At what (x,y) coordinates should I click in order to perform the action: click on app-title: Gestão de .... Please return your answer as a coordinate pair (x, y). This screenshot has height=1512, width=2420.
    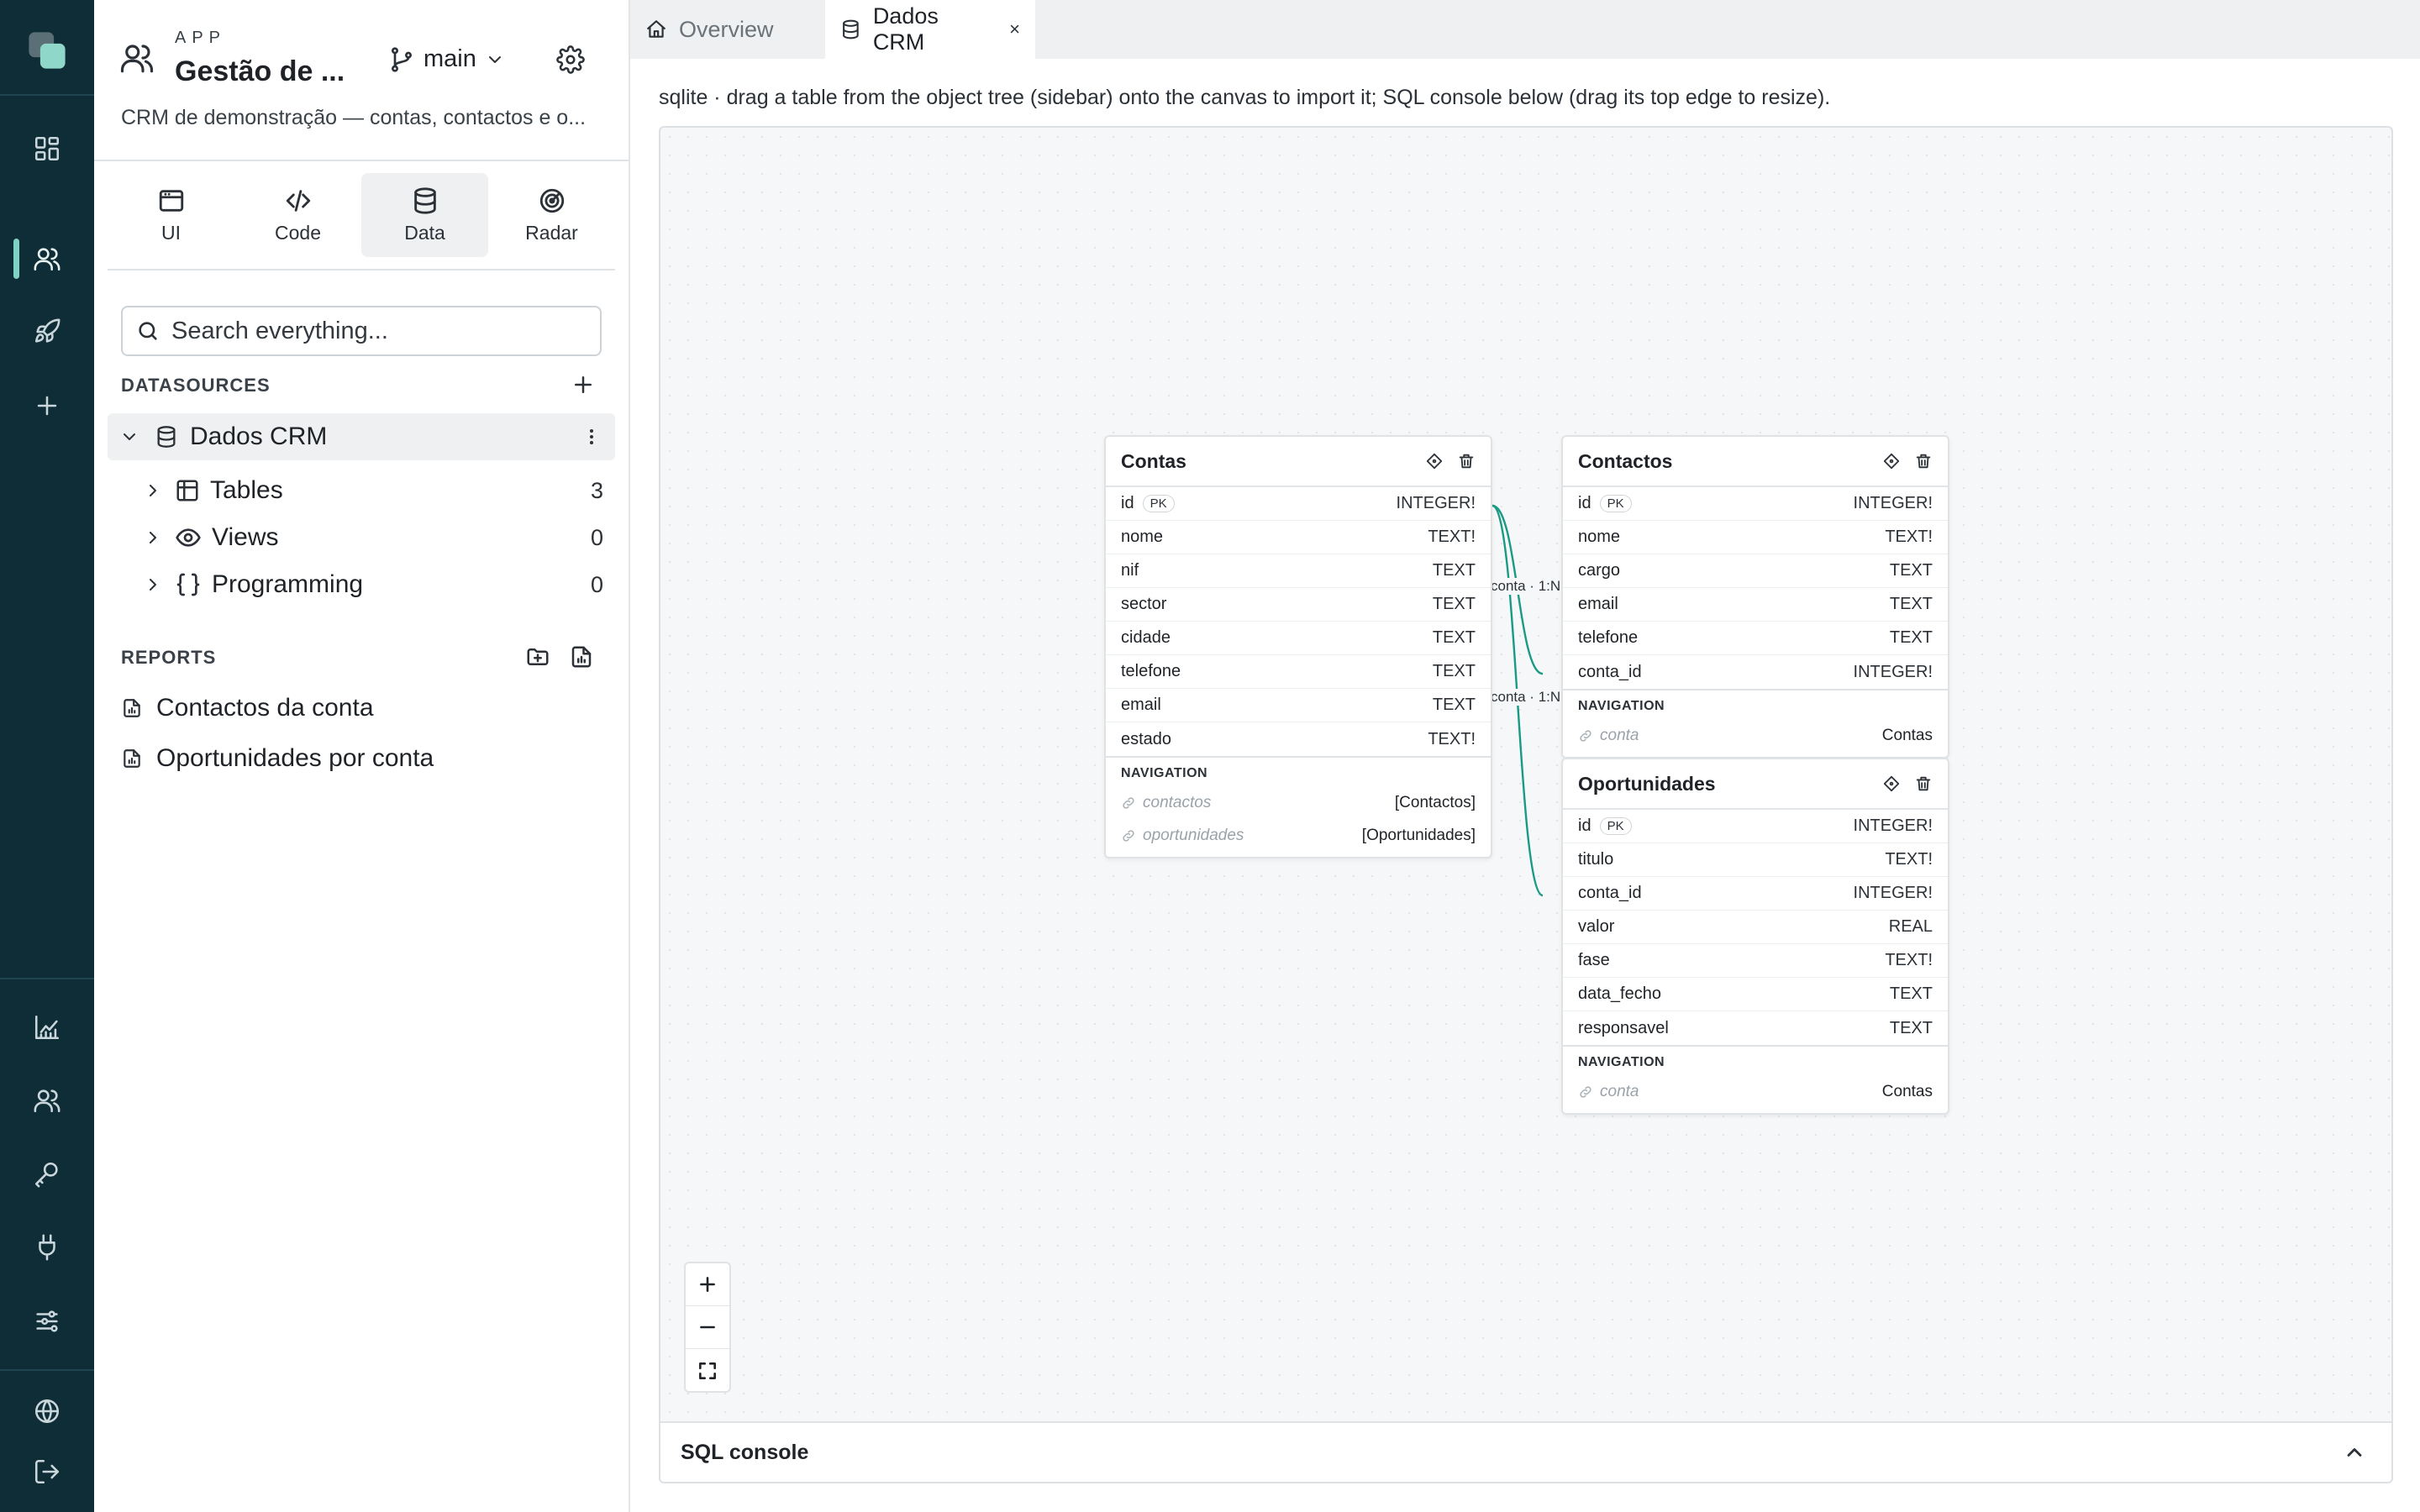
    Looking at the image, I should click on (260, 71).